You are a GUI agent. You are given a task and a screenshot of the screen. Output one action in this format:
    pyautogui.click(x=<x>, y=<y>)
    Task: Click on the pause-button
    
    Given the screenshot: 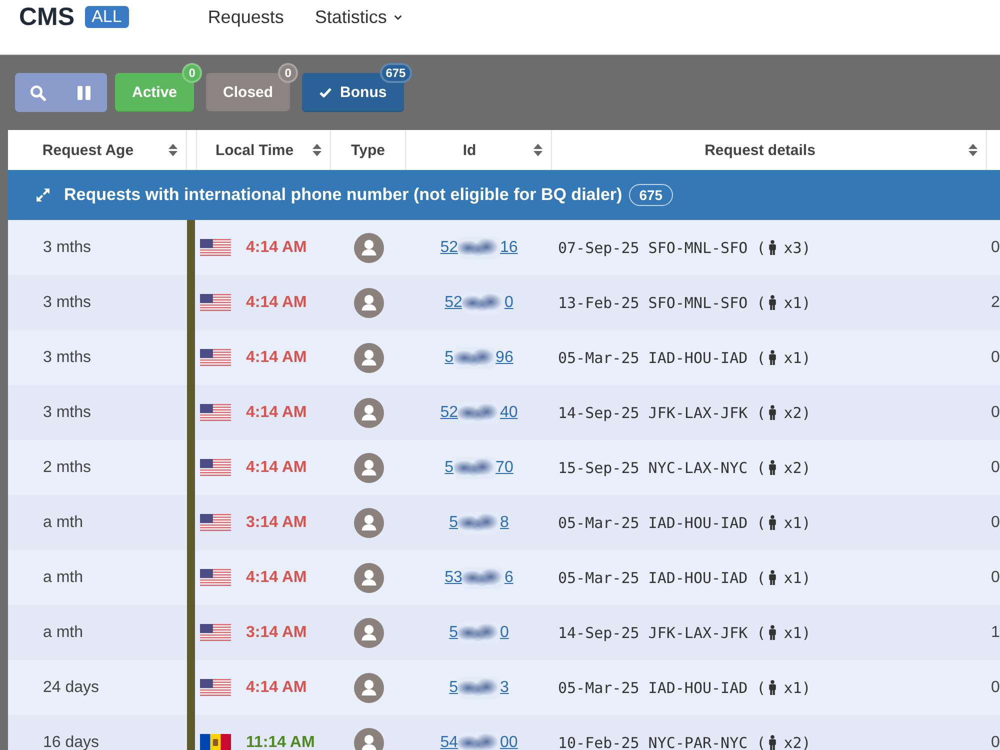 What is the action you would take?
    pyautogui.click(x=84, y=92)
    